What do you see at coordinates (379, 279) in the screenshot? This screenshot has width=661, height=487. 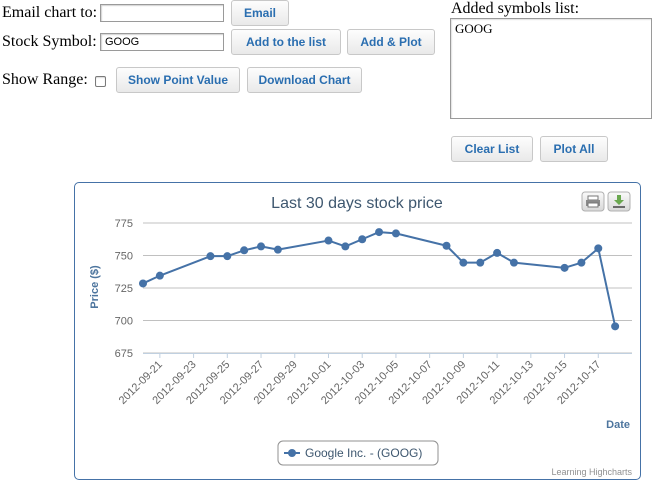 I see `series-line` at bounding box center [379, 279].